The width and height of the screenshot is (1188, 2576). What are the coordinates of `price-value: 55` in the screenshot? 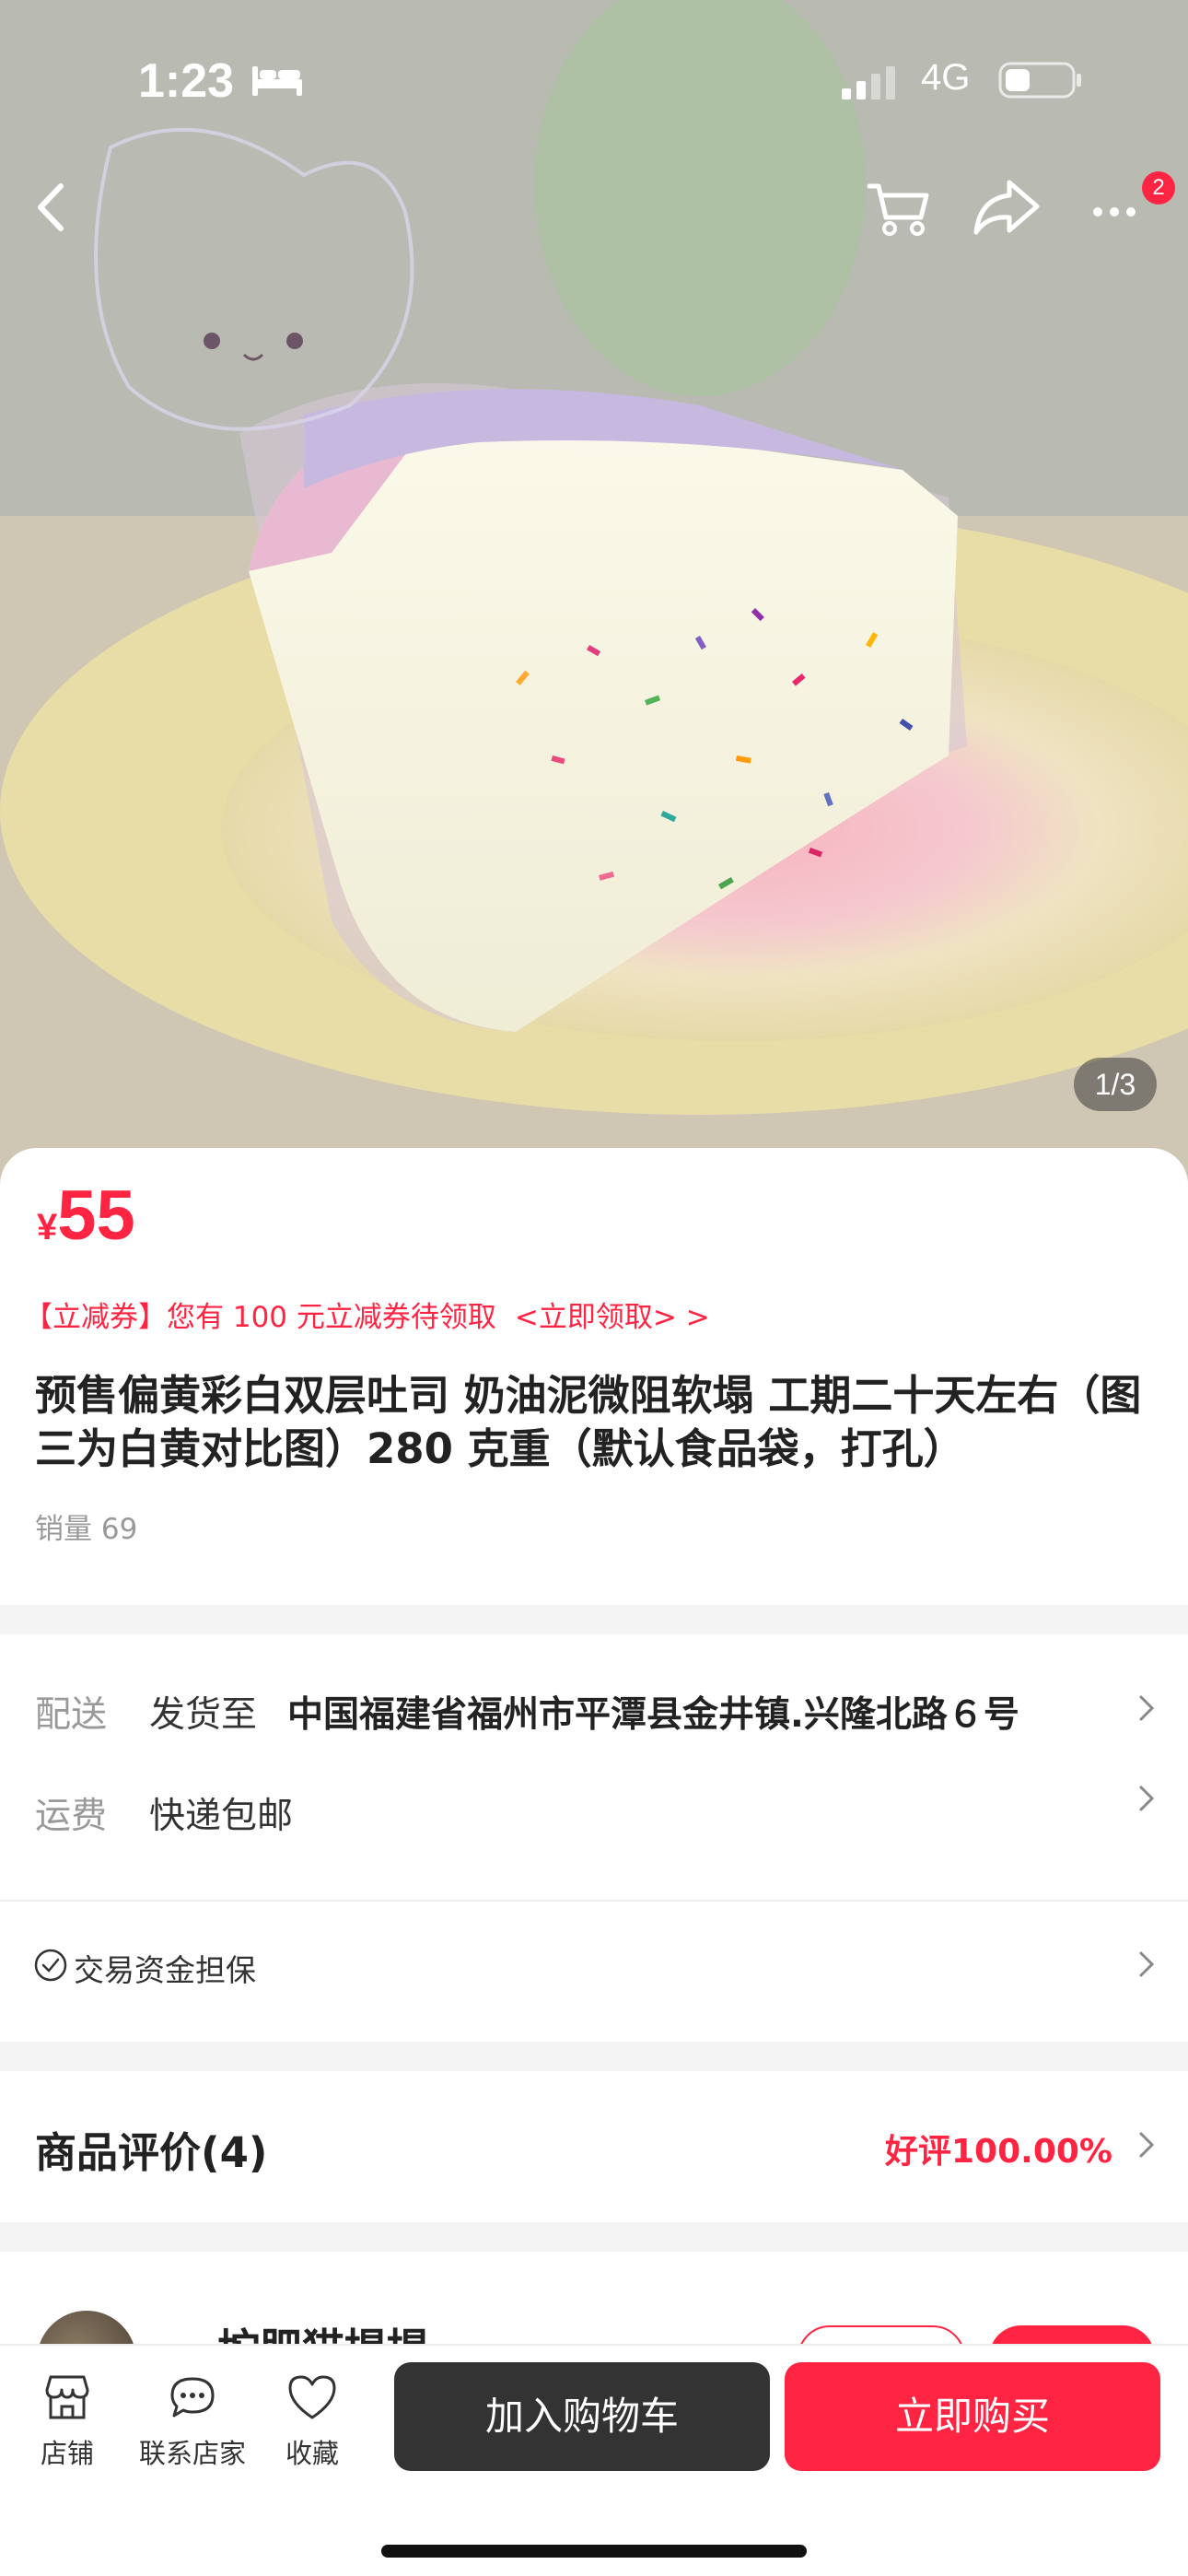 It's located at (96, 1216).